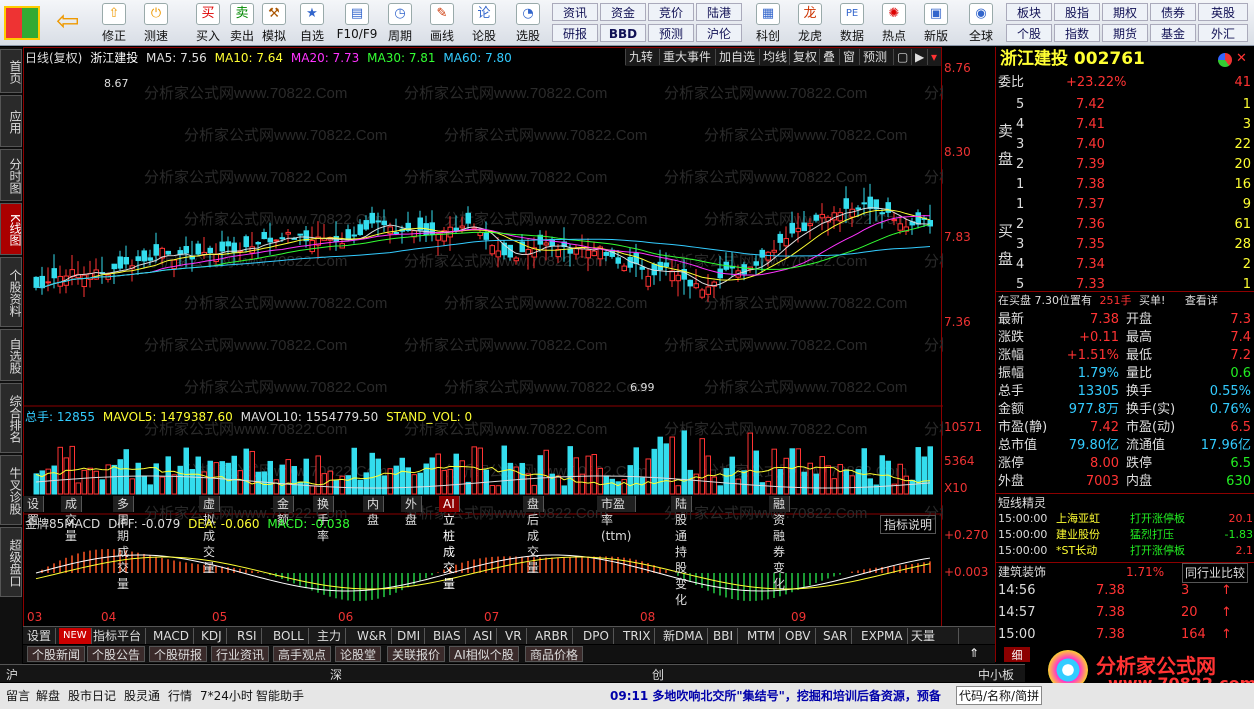 This screenshot has width=1254, height=709. What do you see at coordinates (637, 636) in the screenshot?
I see `tab-trix: TRIX` at bounding box center [637, 636].